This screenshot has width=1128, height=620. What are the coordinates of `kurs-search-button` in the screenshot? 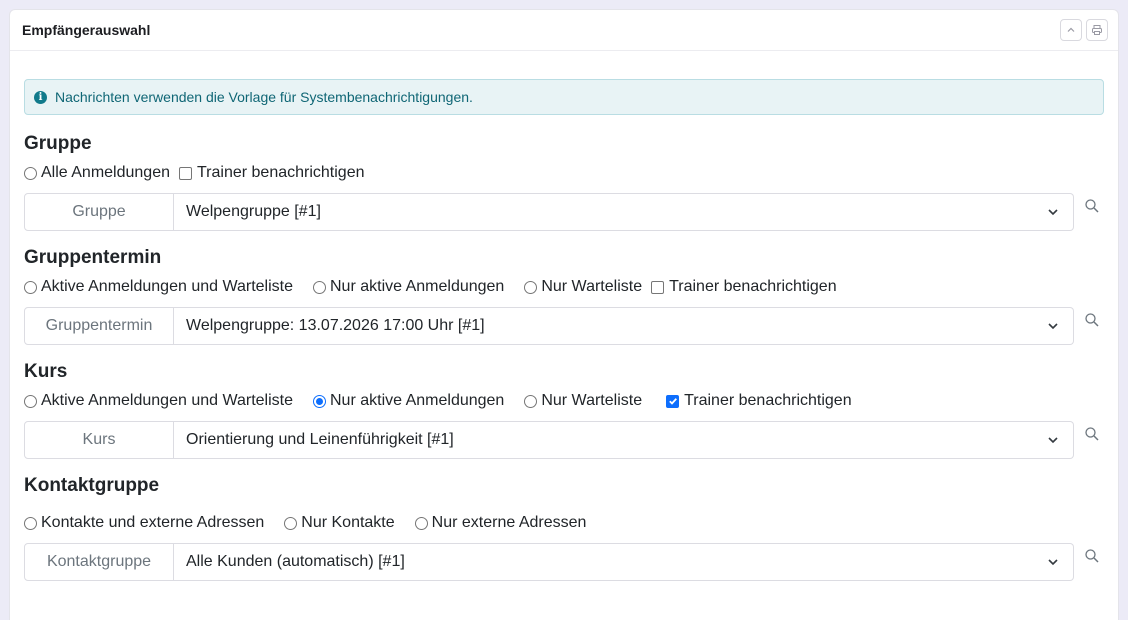 It's located at (1092, 434).